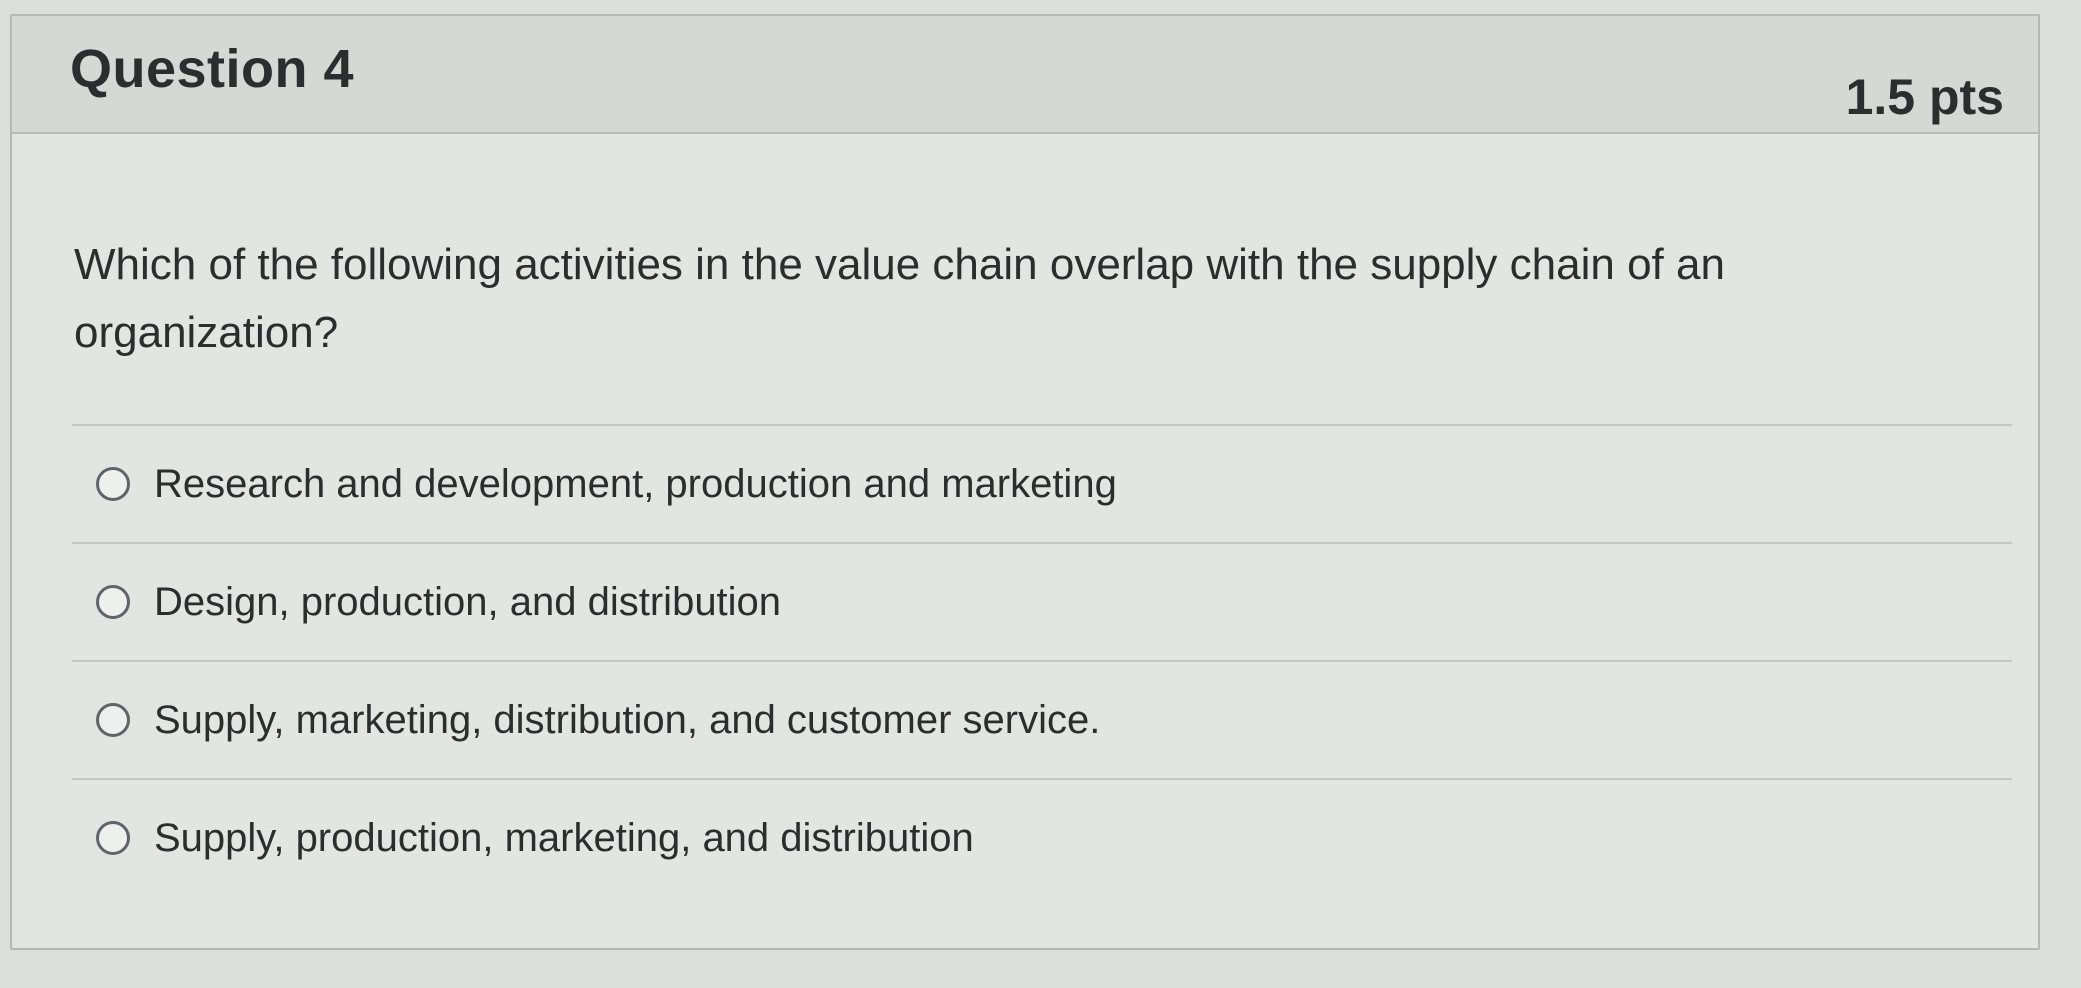 Image resolution: width=2081 pixels, height=988 pixels. Describe the element at coordinates (1042, 601) in the screenshot. I see `answer-option-2: Design, production, and distribution` at that location.